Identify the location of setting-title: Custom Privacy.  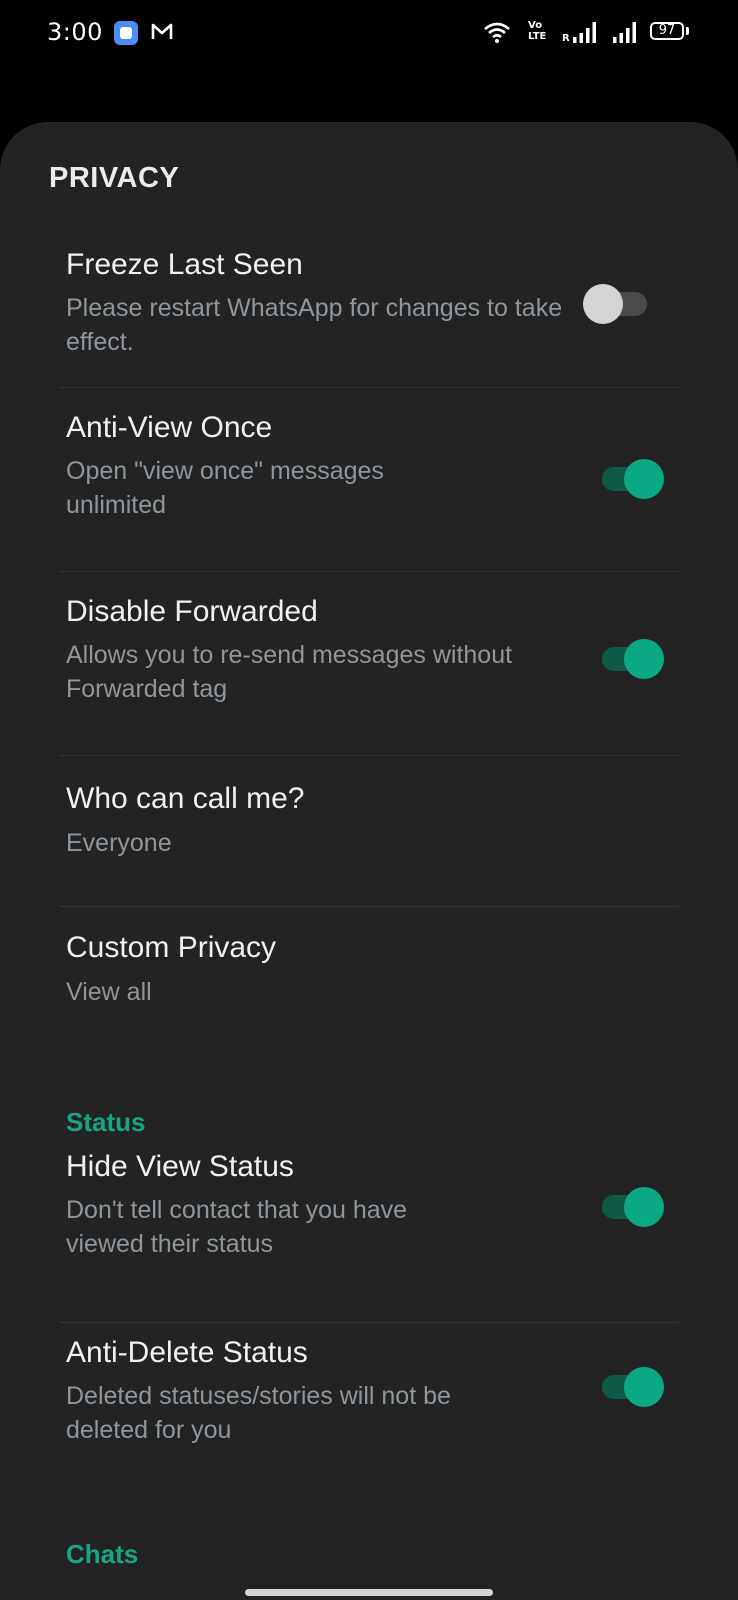
(171, 947).